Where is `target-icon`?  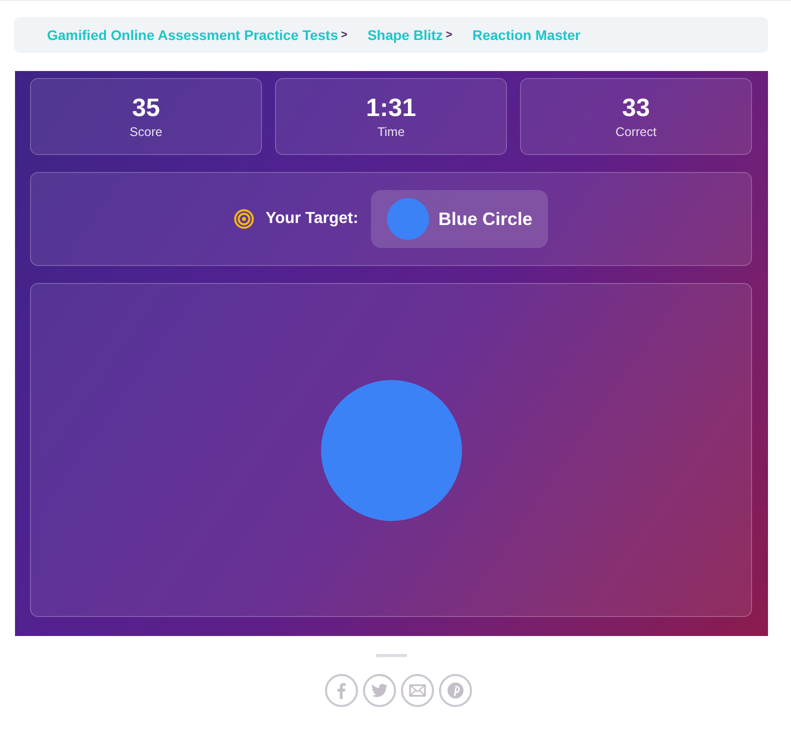
target-icon is located at coordinates (244, 219).